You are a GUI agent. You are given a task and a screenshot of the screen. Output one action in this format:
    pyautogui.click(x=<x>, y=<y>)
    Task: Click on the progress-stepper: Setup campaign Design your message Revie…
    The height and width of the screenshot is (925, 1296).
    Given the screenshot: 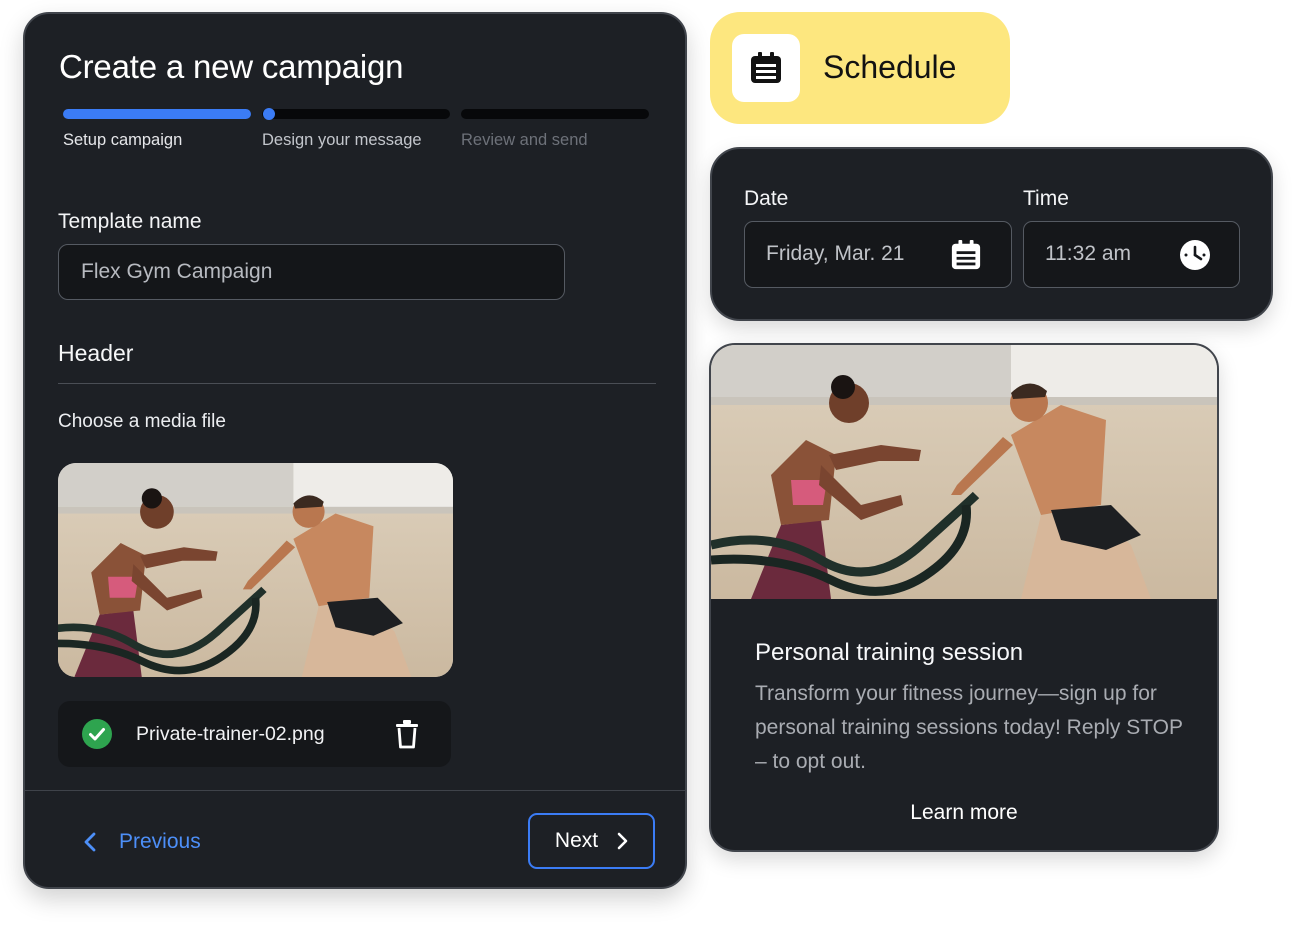 What is the action you would take?
    pyautogui.click(x=358, y=129)
    